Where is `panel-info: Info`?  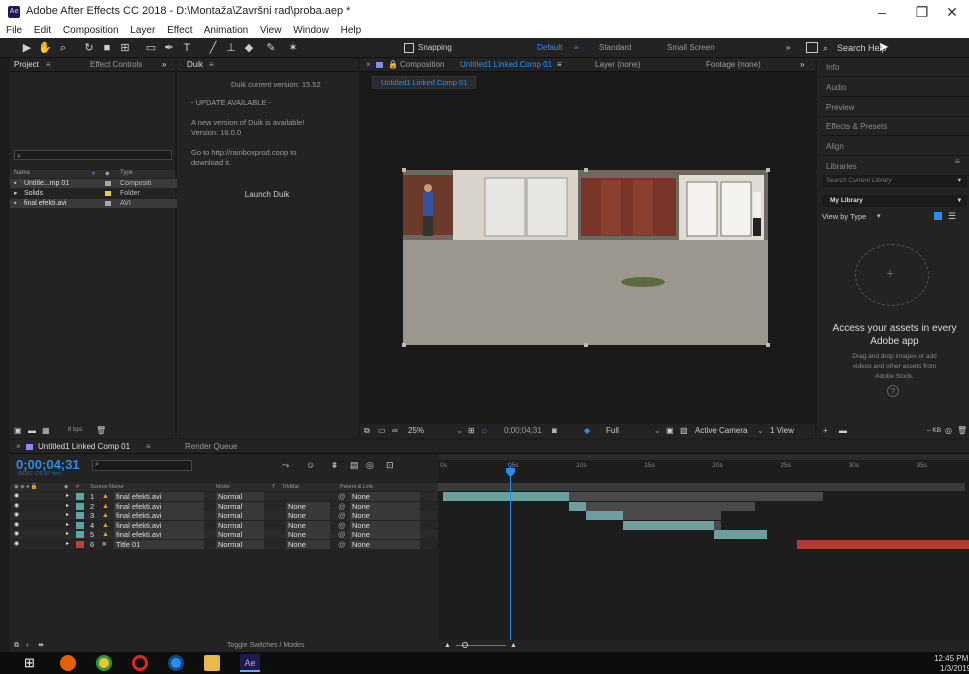
panel-info: Info is located at coordinates (895, 67).